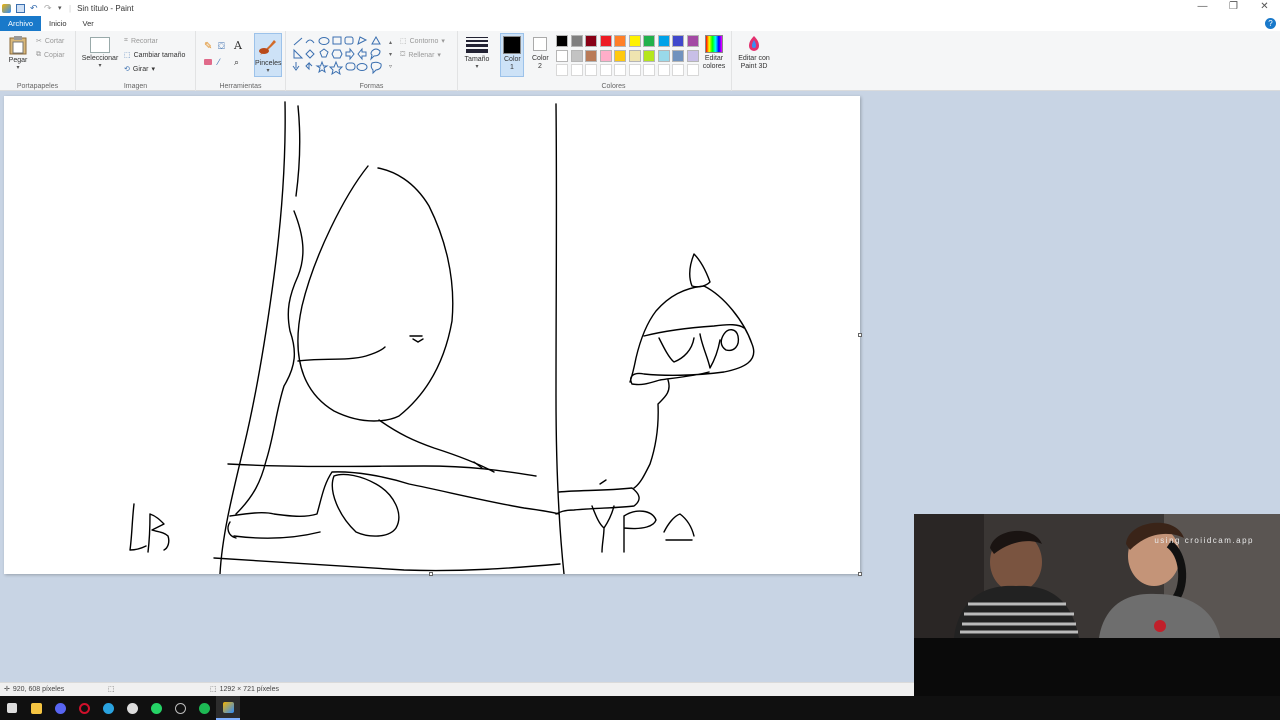 This screenshot has height=720, width=1280. Describe the element at coordinates (139, 69) in the screenshot. I see `rotate-button: ⟲ Girar ▾` at that location.